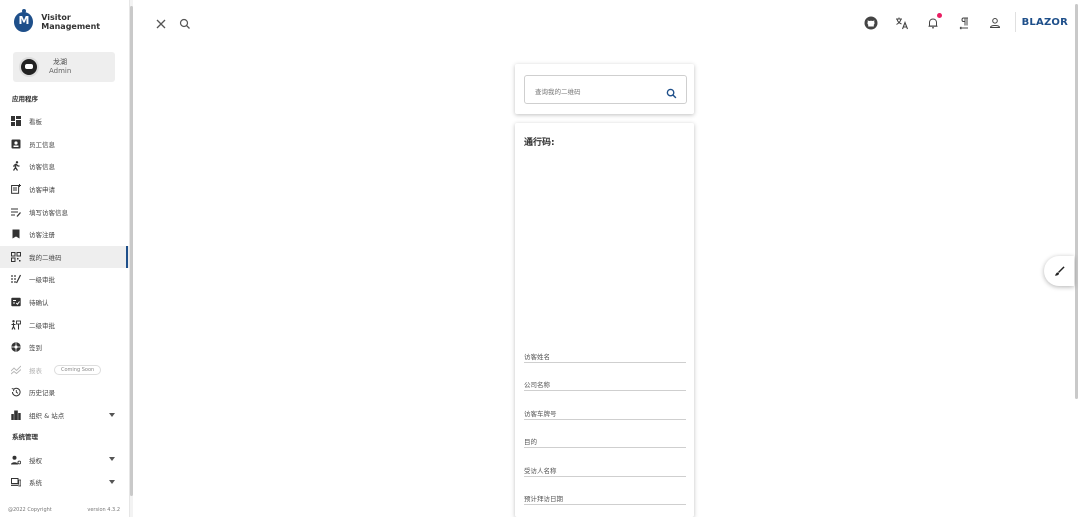 This screenshot has width=1080, height=517. I want to click on sidebar-item-label: 签到, so click(35, 348).